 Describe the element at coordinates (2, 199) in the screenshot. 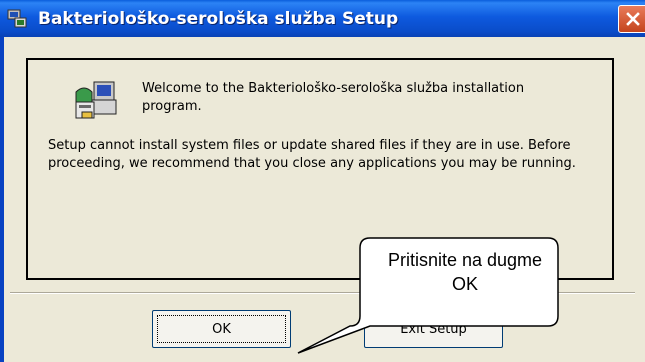

I see `window-frame` at that location.